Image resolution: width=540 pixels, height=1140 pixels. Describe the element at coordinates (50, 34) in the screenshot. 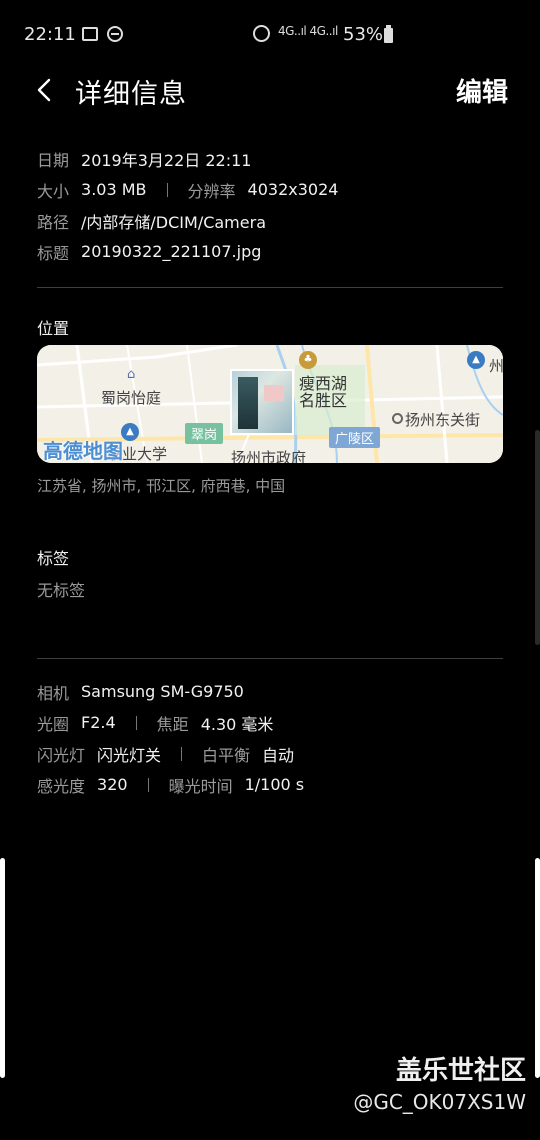

I see `status-time: 22:11` at that location.